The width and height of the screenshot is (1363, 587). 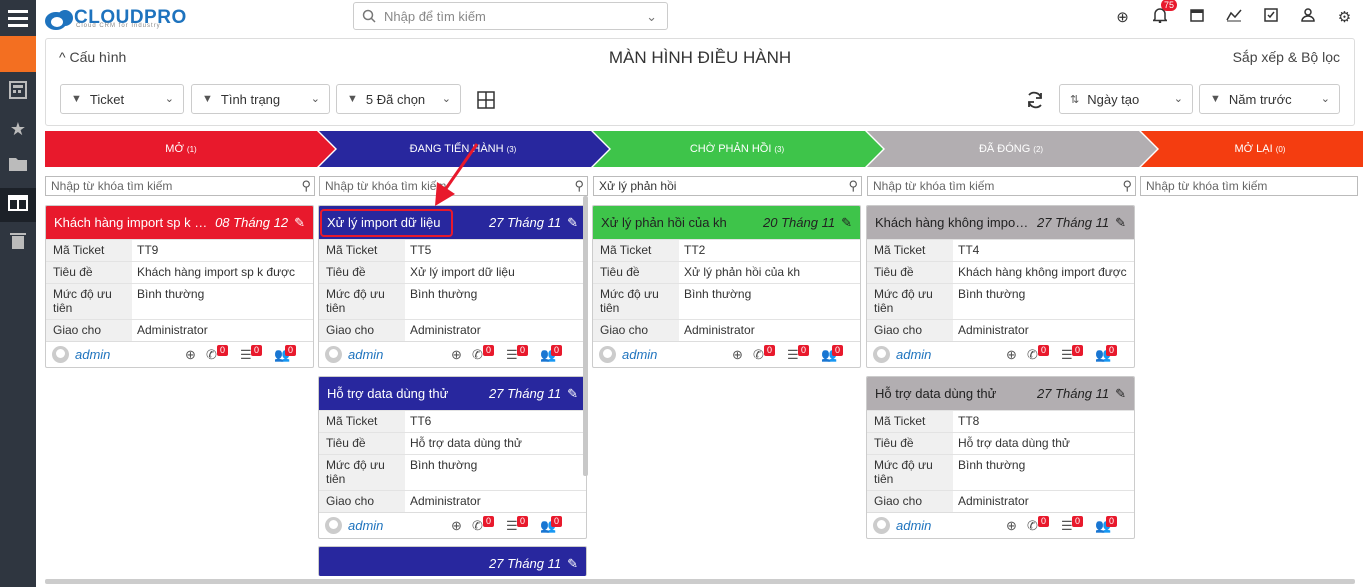 I want to click on column-search-input: Nhập từ khóa tìm kiếm, so click(x=1249, y=186).